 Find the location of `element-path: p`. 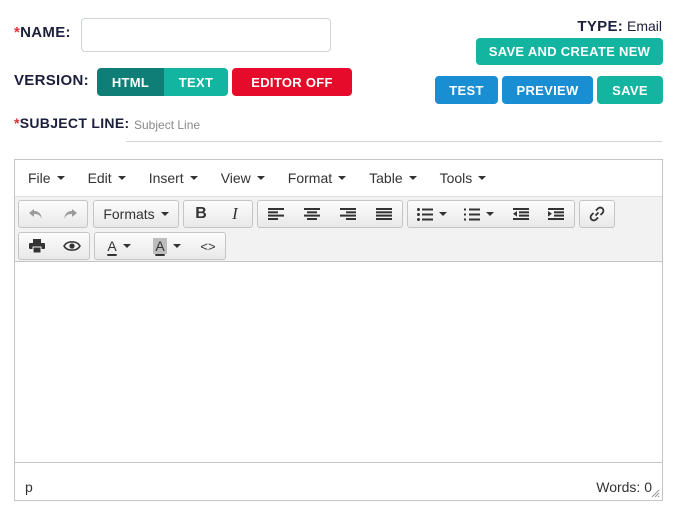

element-path: p is located at coordinates (29, 487).